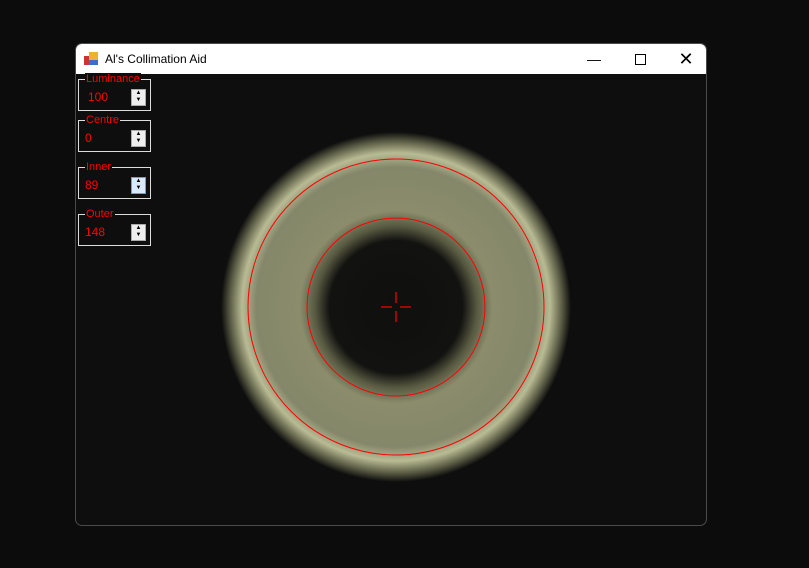  What do you see at coordinates (113, 79) in the screenshot?
I see `luminance-label: Luminance` at bounding box center [113, 79].